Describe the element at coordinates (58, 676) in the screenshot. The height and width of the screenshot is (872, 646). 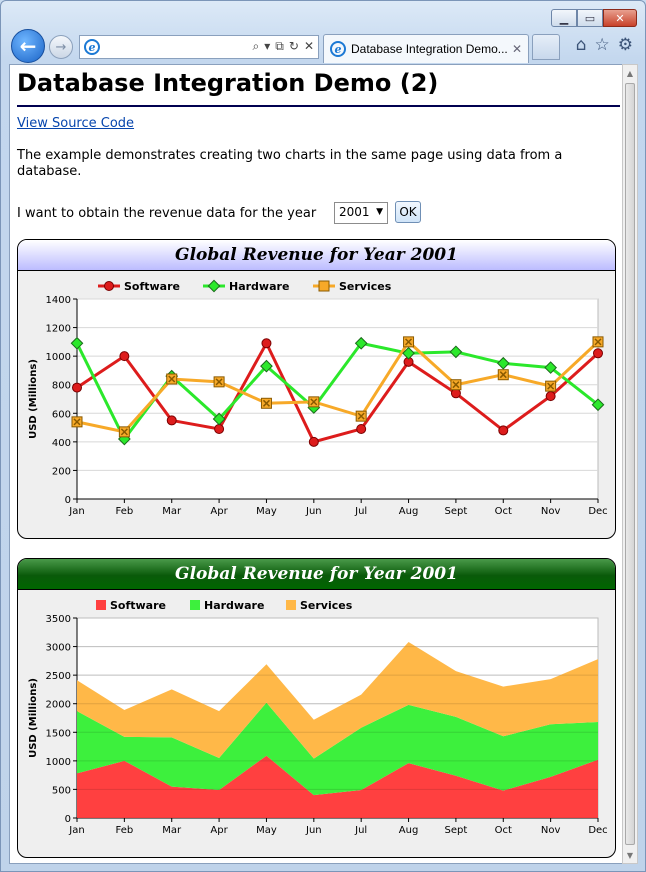
I see `y-tick-label: 2500` at that location.